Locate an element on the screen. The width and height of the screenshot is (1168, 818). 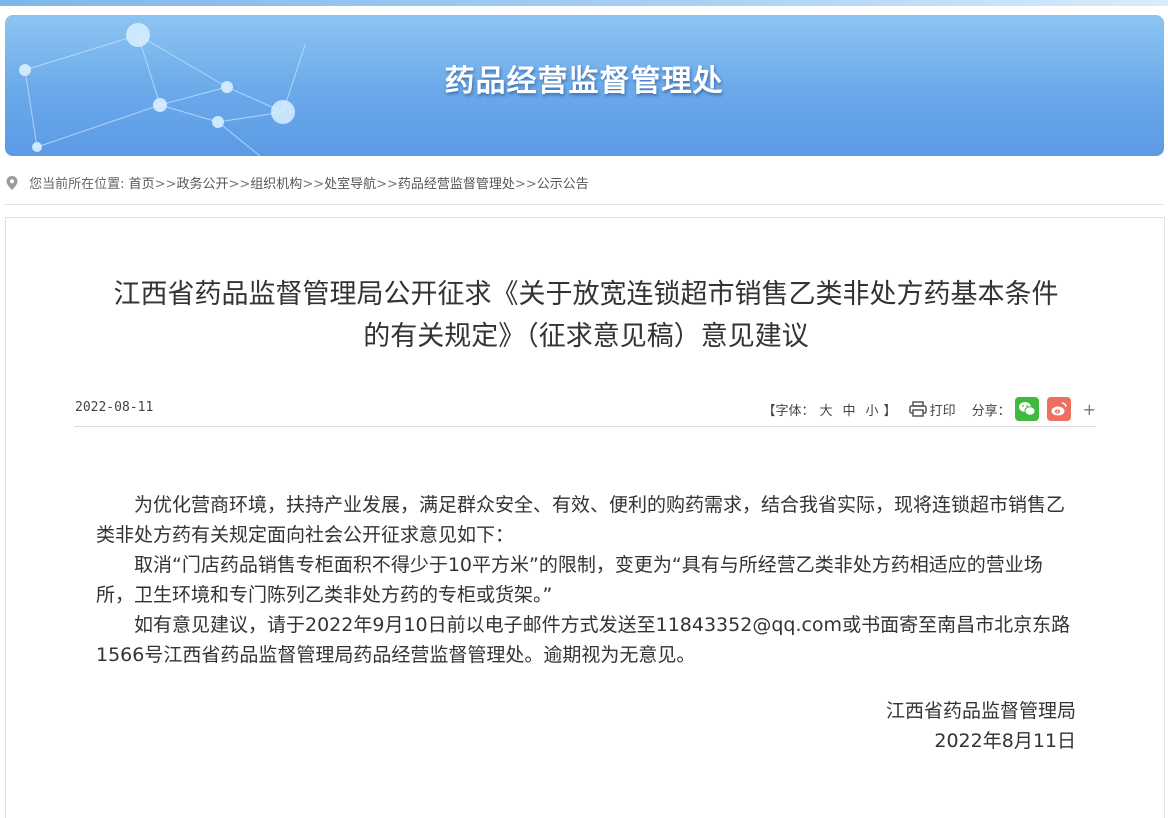
font-size-large-button: 大 is located at coordinates (826, 409).